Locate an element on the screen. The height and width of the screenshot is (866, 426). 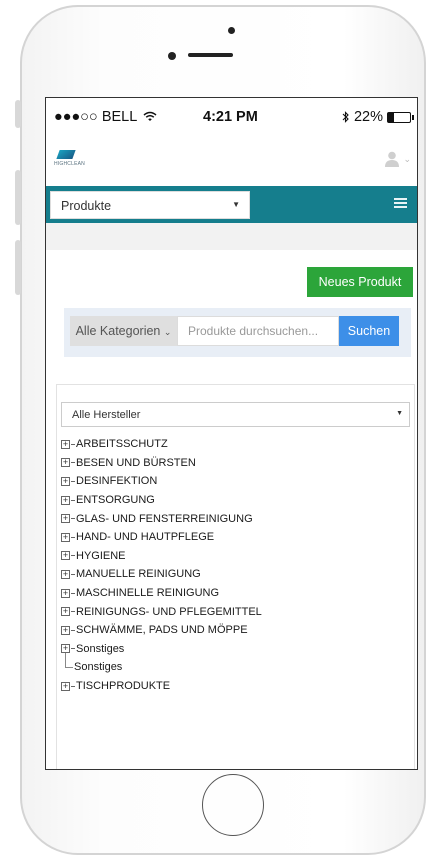
clock: 4:21 PM is located at coordinates (230, 117).